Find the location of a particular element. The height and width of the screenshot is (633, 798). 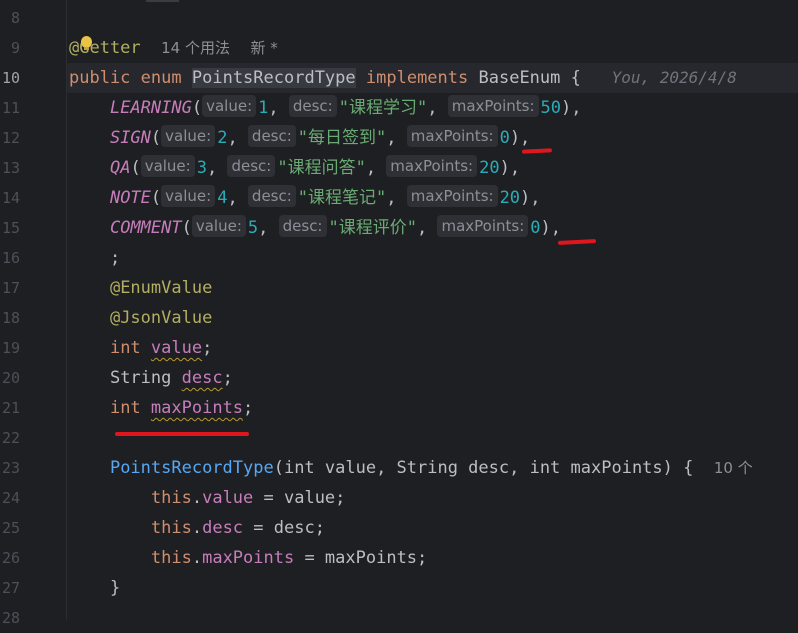

git-blame-hint: You, 2026/4/8 is located at coordinates (674, 77).